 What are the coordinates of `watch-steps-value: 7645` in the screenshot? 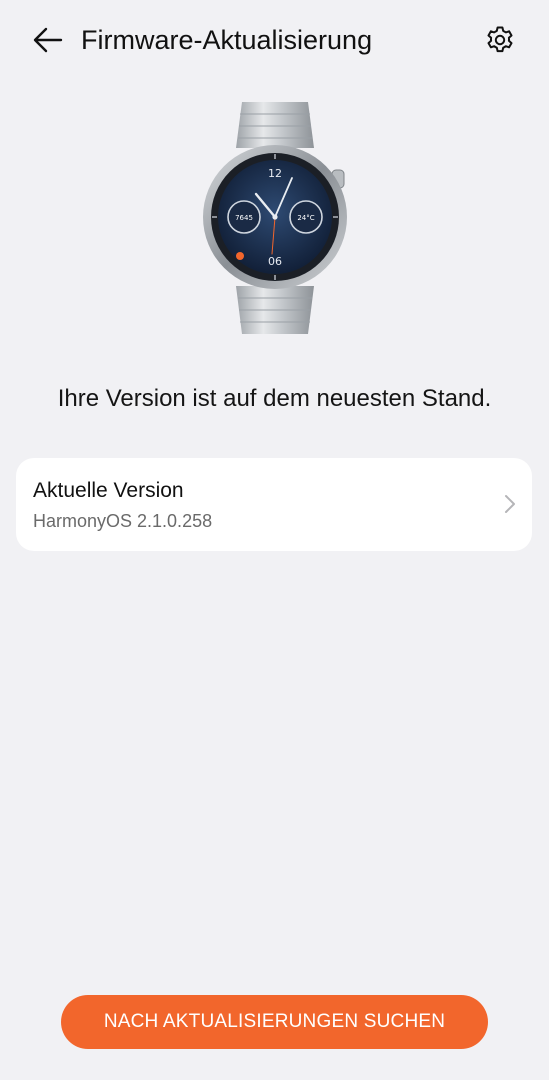 It's located at (244, 218).